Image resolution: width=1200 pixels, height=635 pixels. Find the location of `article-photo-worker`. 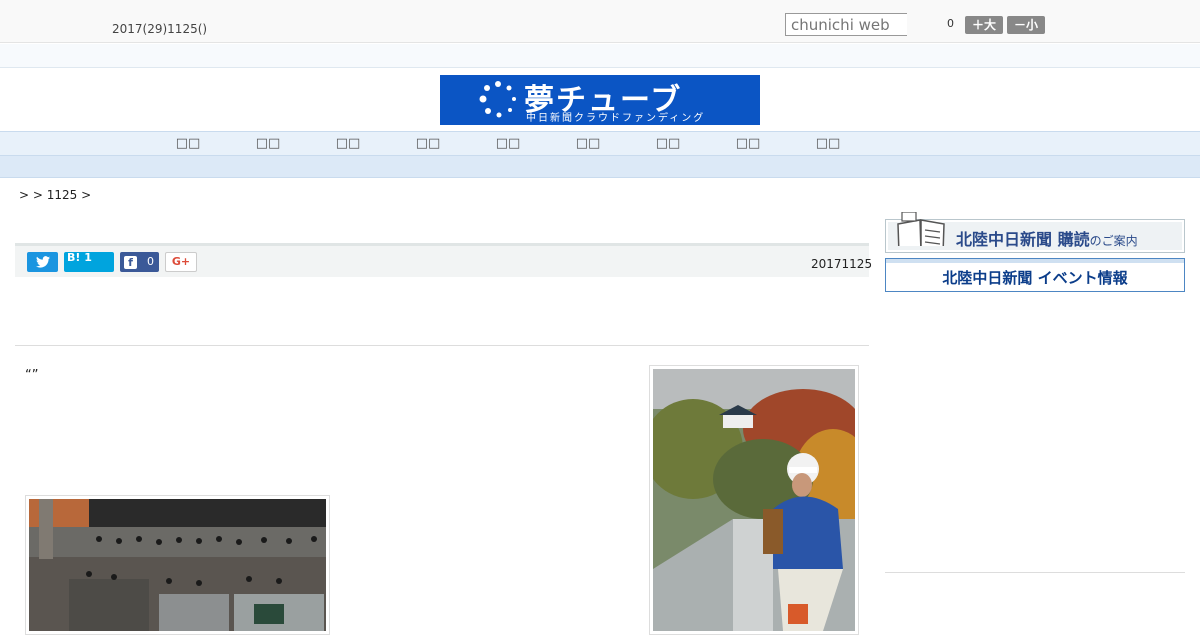

article-photo-worker is located at coordinates (754, 500).